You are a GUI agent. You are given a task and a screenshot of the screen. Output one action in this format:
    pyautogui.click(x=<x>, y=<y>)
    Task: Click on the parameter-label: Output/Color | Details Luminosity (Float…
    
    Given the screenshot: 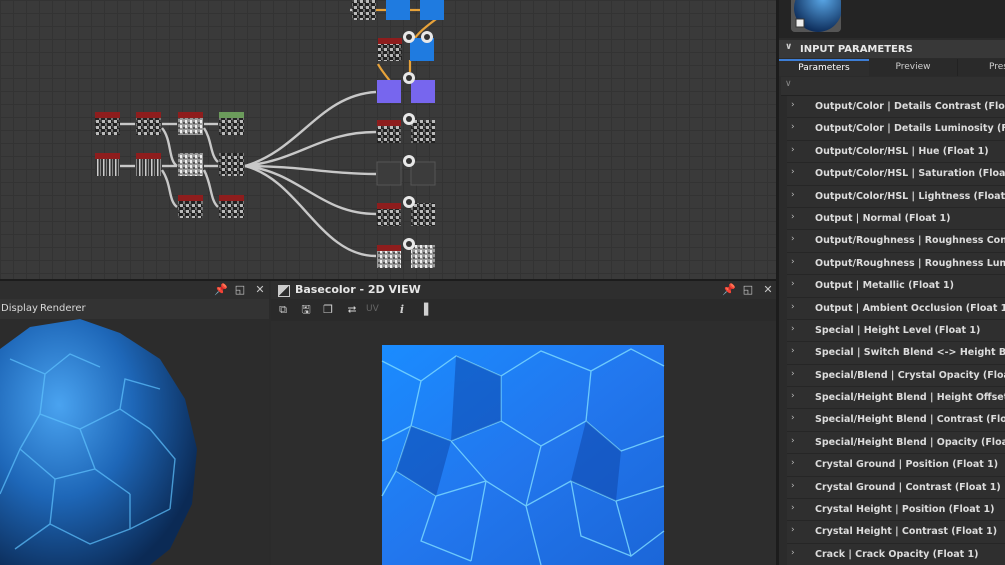 What is the action you would take?
    pyautogui.click(x=910, y=129)
    